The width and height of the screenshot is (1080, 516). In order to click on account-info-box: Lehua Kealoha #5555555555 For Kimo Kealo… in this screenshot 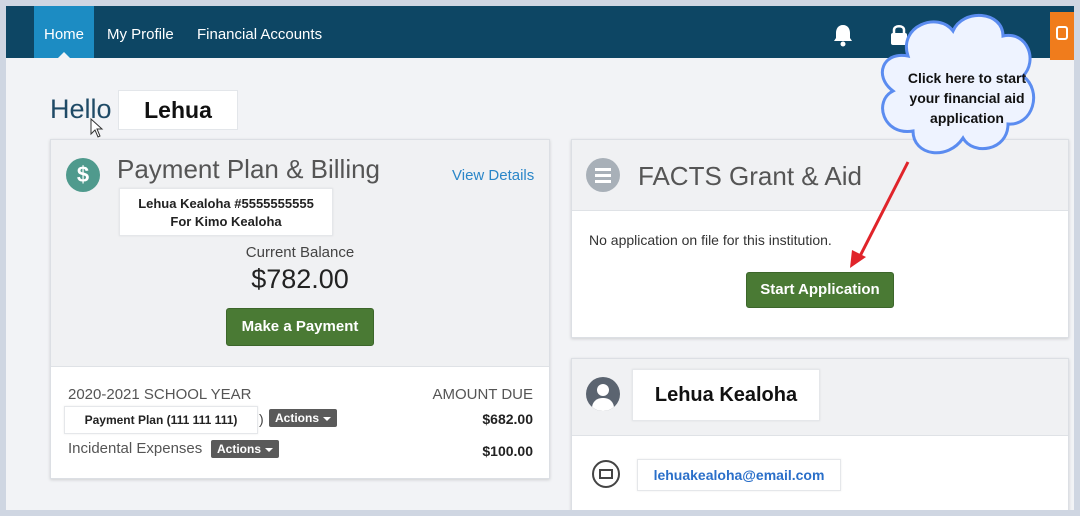, I will do `click(226, 212)`.